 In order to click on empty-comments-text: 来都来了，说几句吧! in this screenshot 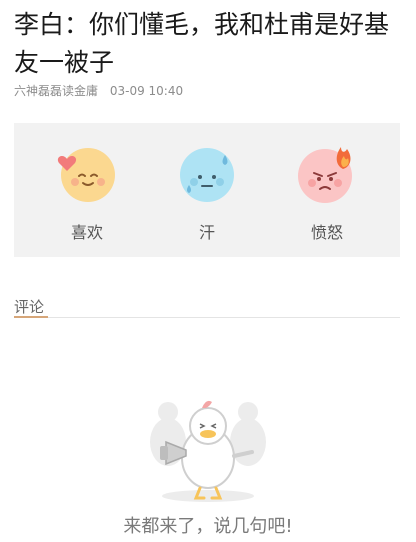, I will do `click(208, 526)`.